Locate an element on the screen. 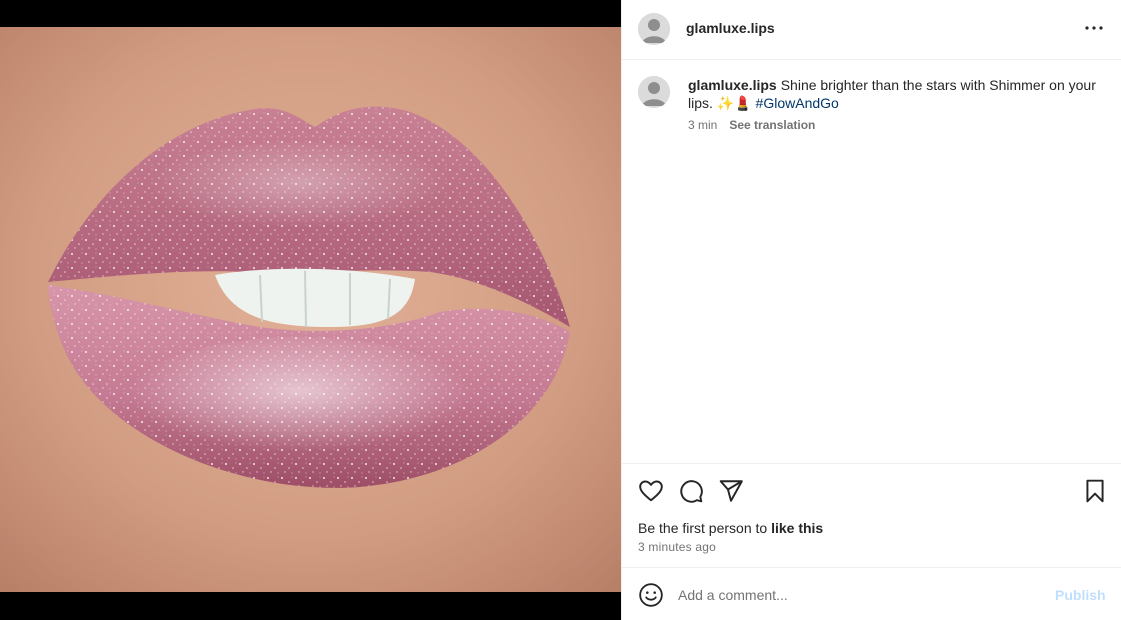 The image size is (1121, 620). likes-prefix: Be the first person to is located at coordinates (705, 528).